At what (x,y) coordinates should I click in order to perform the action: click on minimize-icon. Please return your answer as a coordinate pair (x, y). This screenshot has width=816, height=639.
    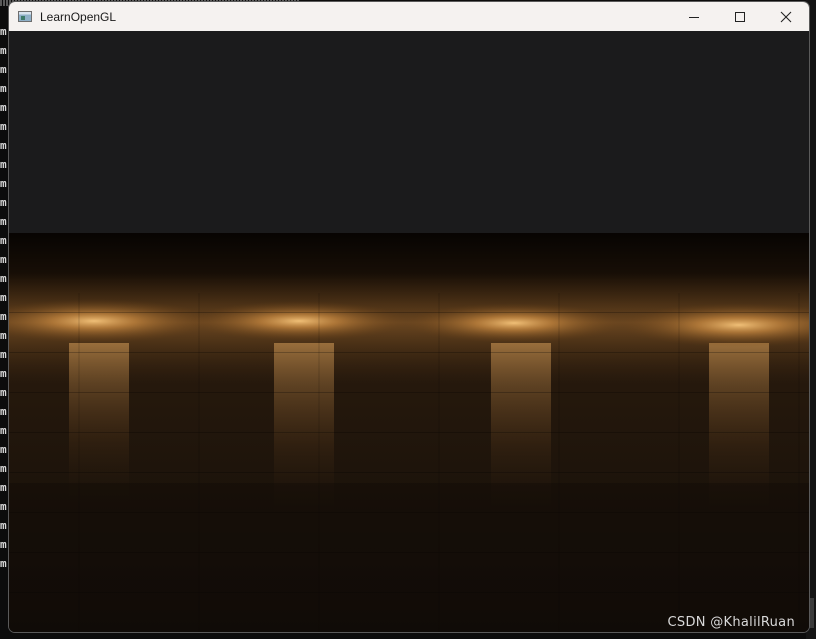
    Looking at the image, I should click on (694, 17).